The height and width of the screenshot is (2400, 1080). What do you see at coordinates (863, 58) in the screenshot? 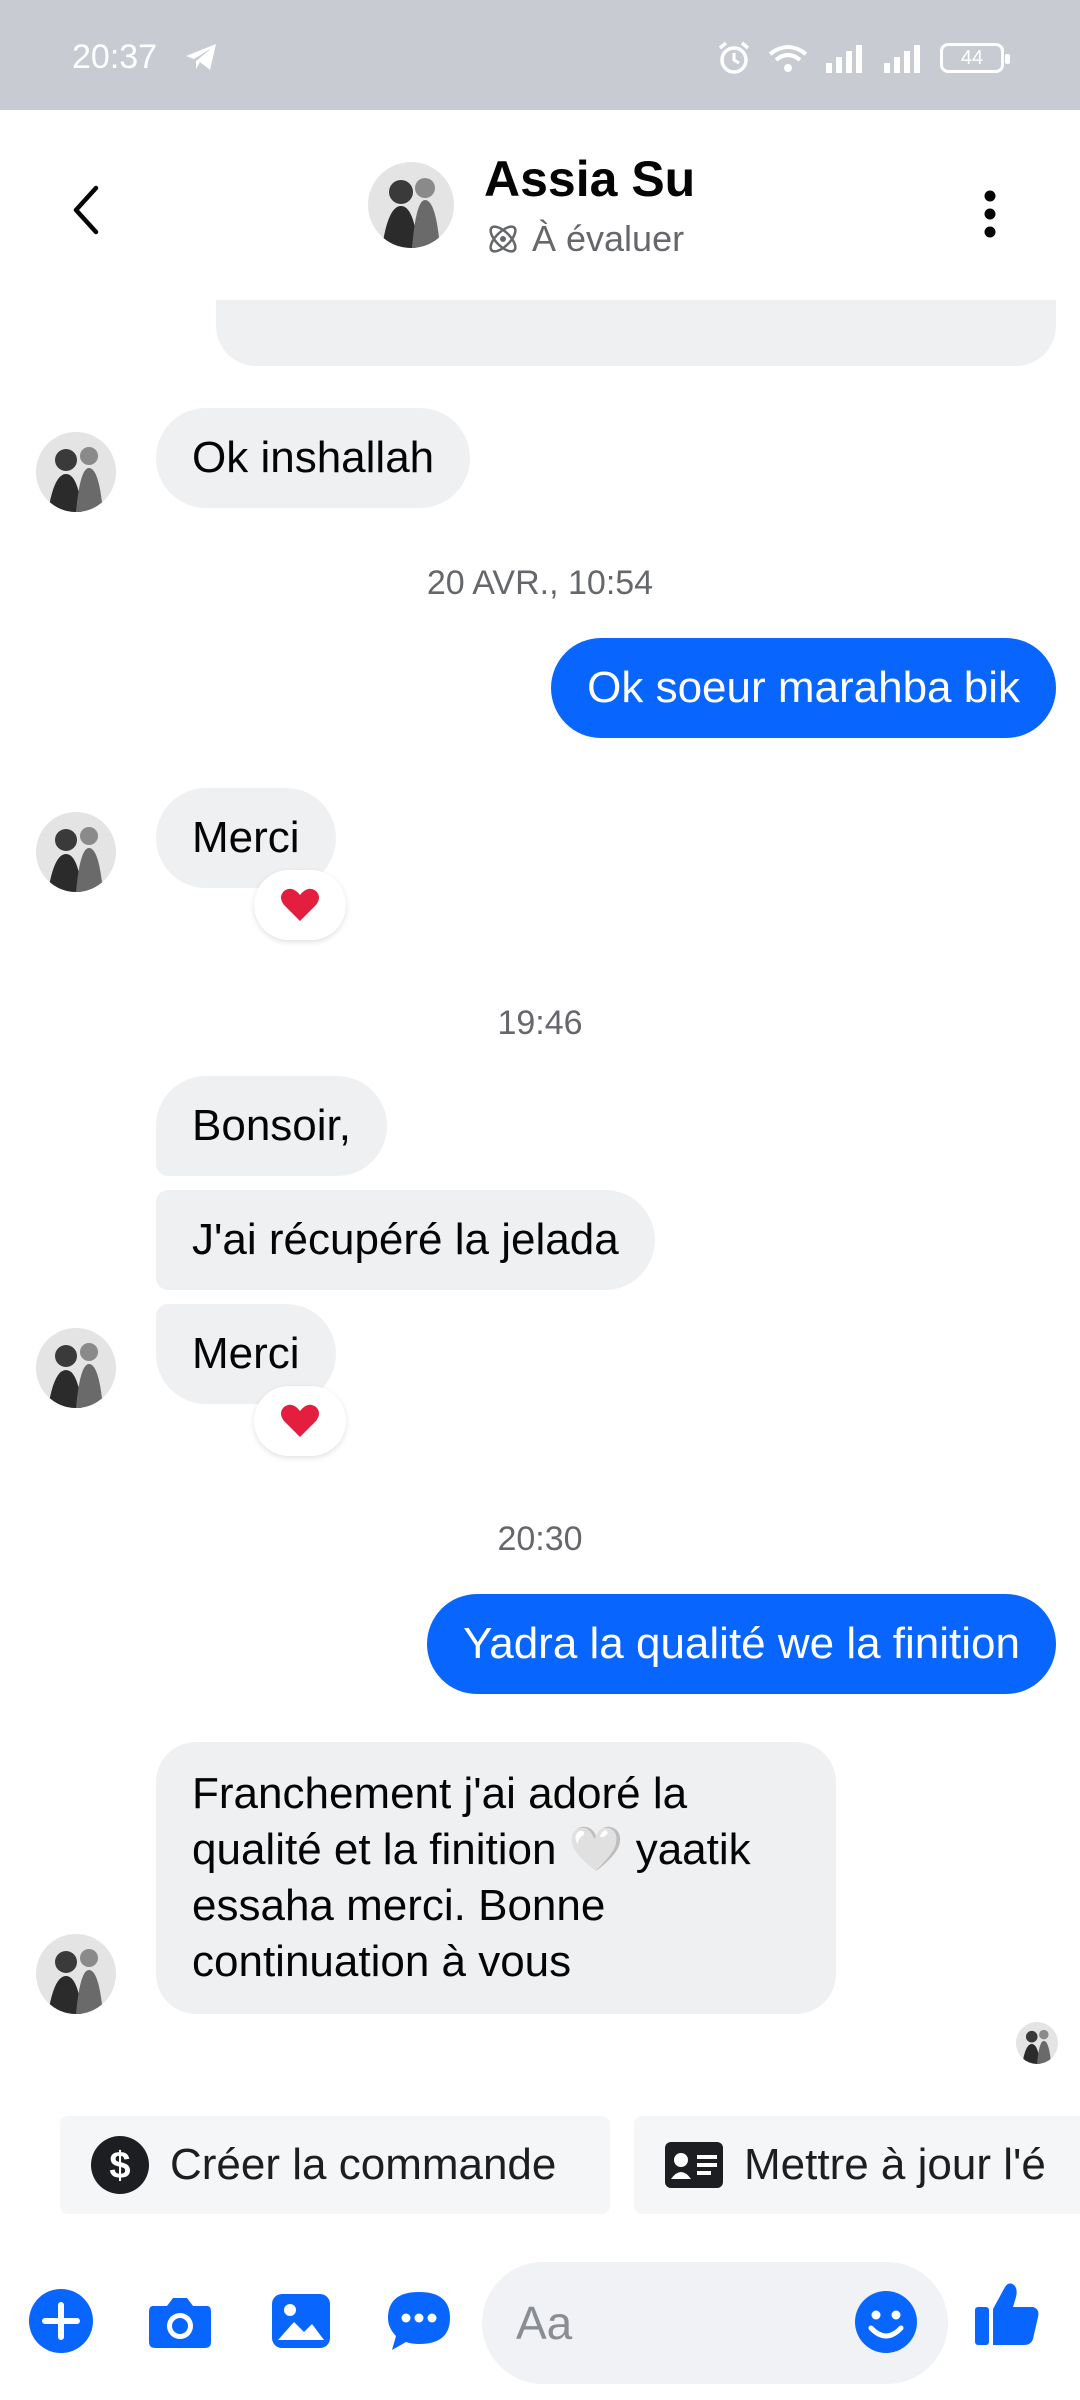
I see `status-icons: 44` at bounding box center [863, 58].